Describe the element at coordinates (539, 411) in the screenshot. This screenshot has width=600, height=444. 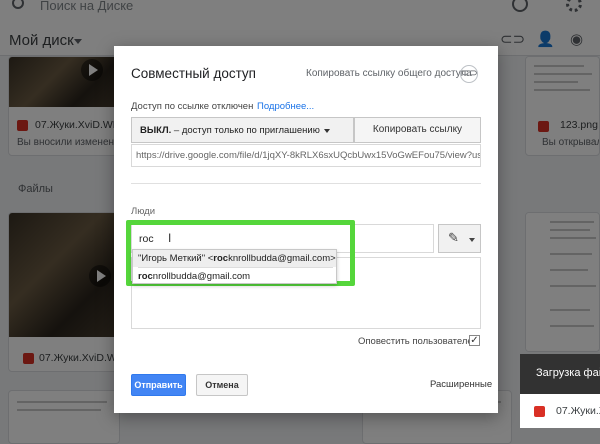
I see `video-file-icon` at that location.